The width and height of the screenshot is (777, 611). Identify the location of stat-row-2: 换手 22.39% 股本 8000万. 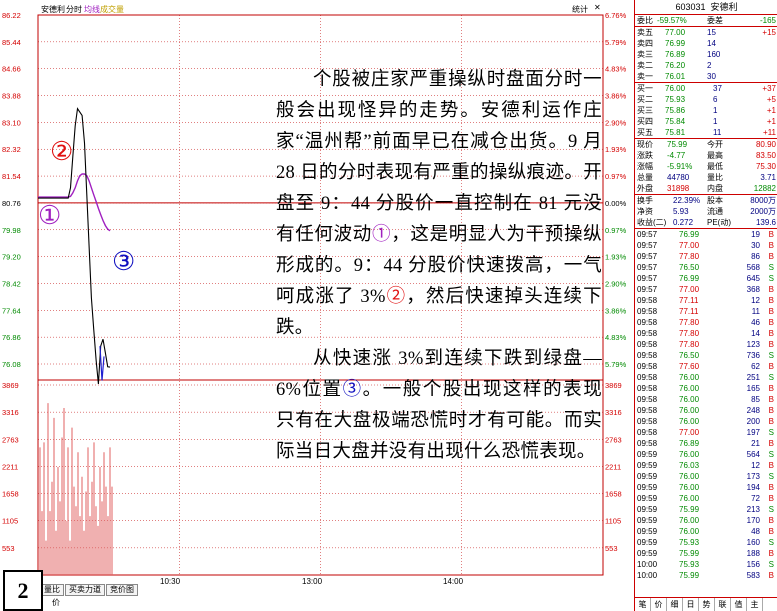
(706, 200).